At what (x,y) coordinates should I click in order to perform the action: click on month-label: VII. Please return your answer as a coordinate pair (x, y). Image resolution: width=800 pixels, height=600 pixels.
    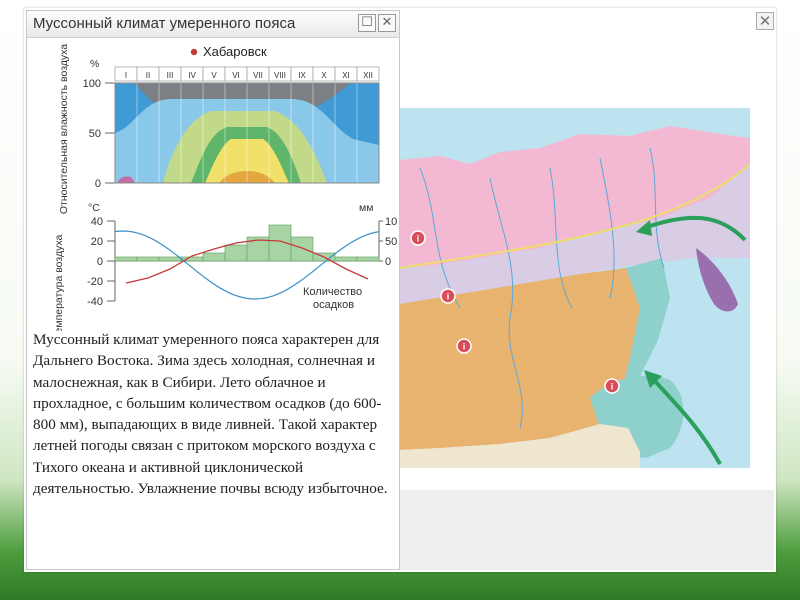
    Looking at the image, I should click on (258, 75).